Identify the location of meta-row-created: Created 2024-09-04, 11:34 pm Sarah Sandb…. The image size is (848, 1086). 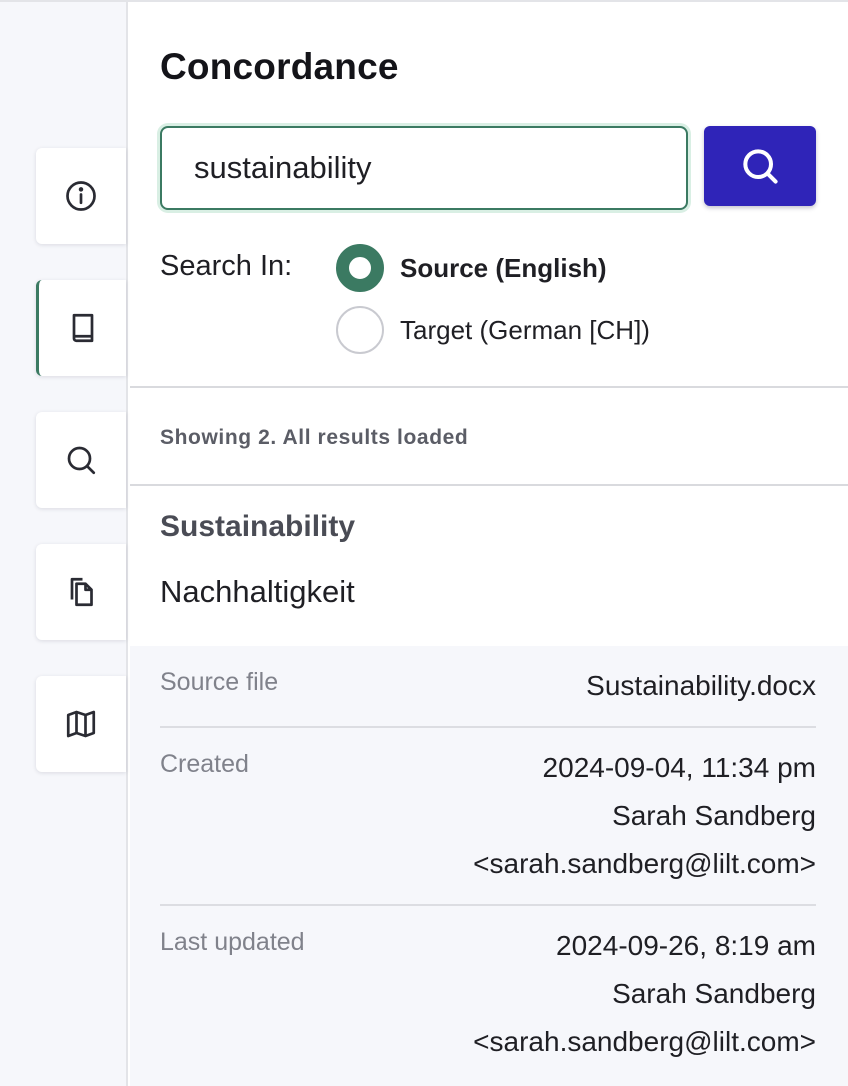
(488, 825).